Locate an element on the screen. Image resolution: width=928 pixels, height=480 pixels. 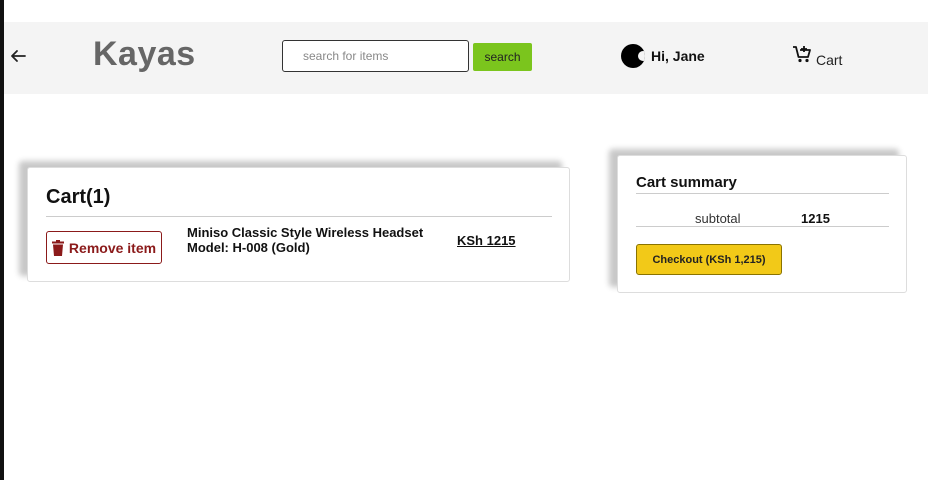
cart-title: Cart(1) is located at coordinates (78, 197).